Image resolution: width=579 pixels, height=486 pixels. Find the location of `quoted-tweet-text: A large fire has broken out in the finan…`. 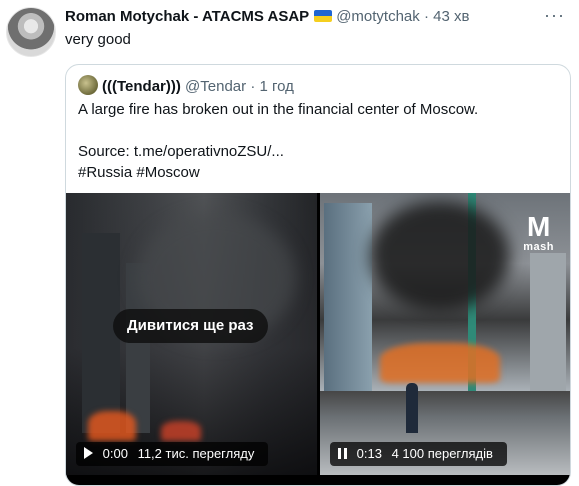

quoted-tweet-text: A large fire has broken out in the finan… is located at coordinates (318, 141).